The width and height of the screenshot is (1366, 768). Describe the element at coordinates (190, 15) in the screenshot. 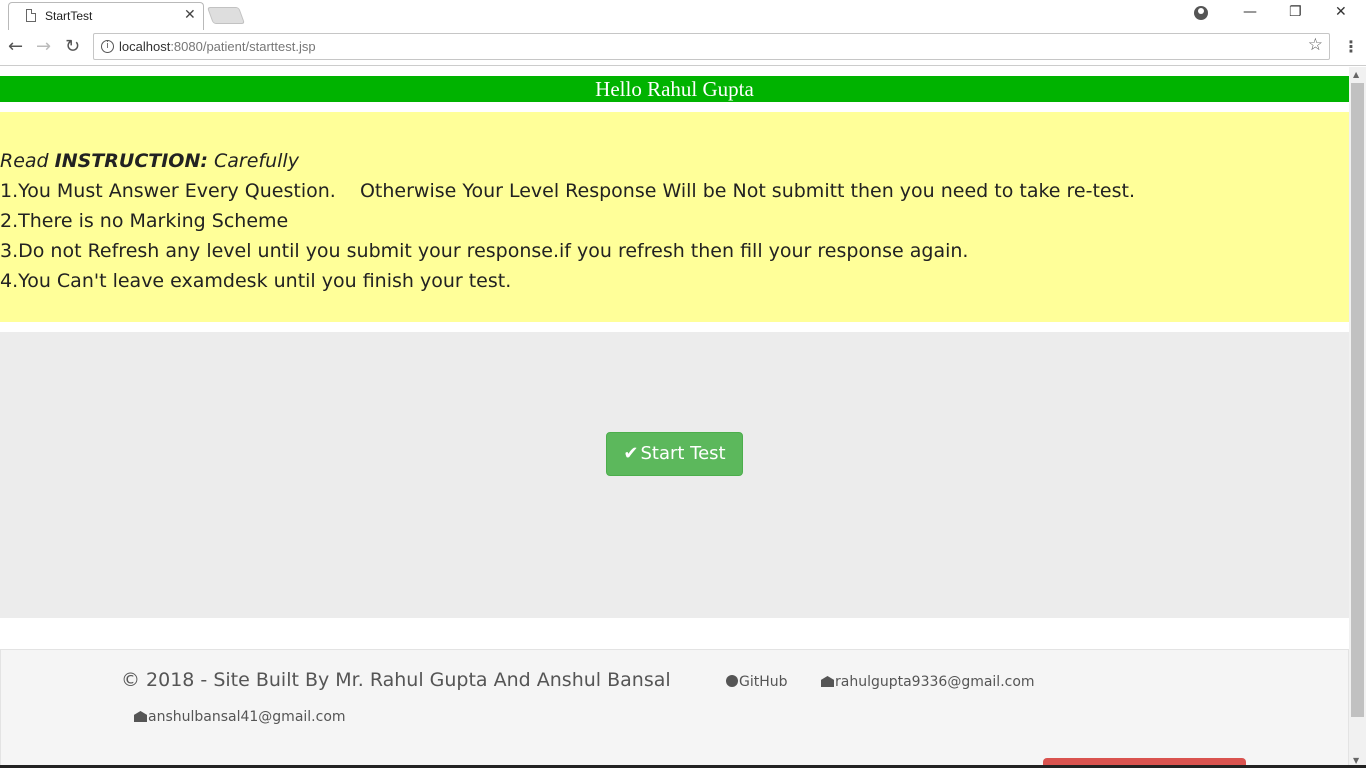

I see `tab-close-icon: ✕` at that location.